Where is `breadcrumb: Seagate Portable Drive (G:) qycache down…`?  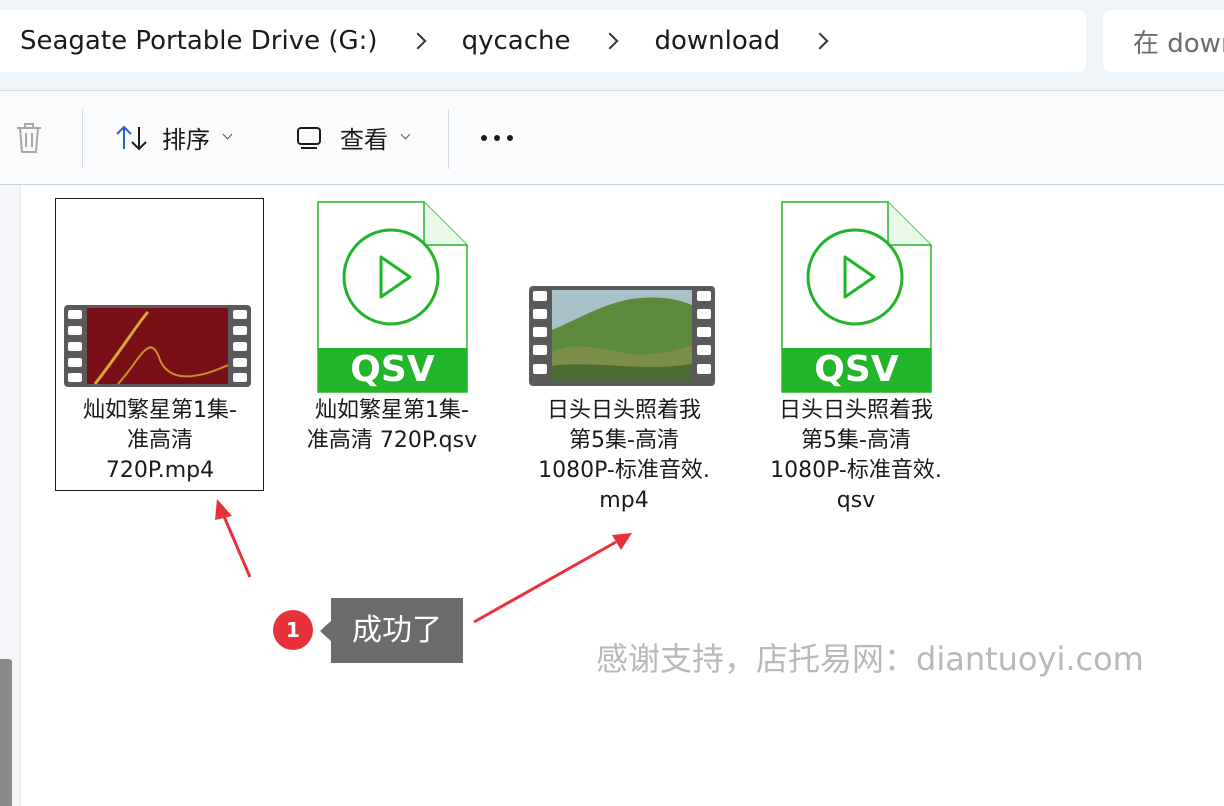
breadcrumb: Seagate Portable Drive (G:) qycache down… is located at coordinates (543, 41).